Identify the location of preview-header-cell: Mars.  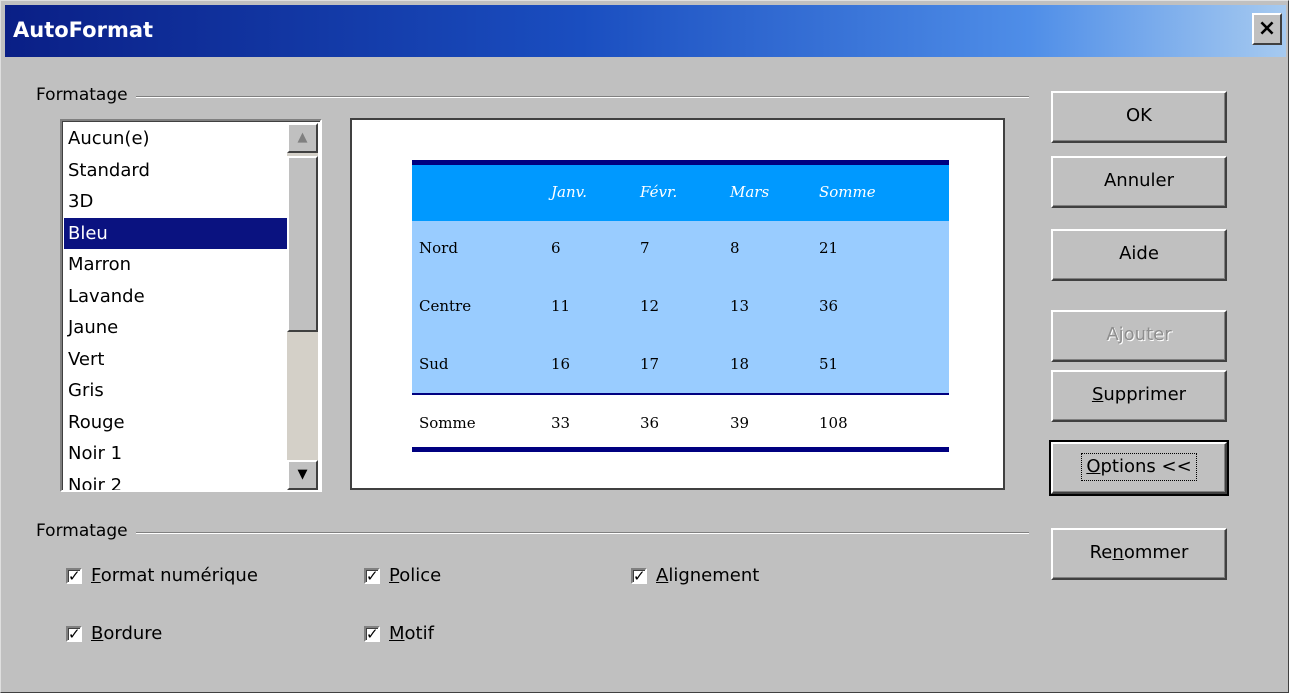
(750, 192).